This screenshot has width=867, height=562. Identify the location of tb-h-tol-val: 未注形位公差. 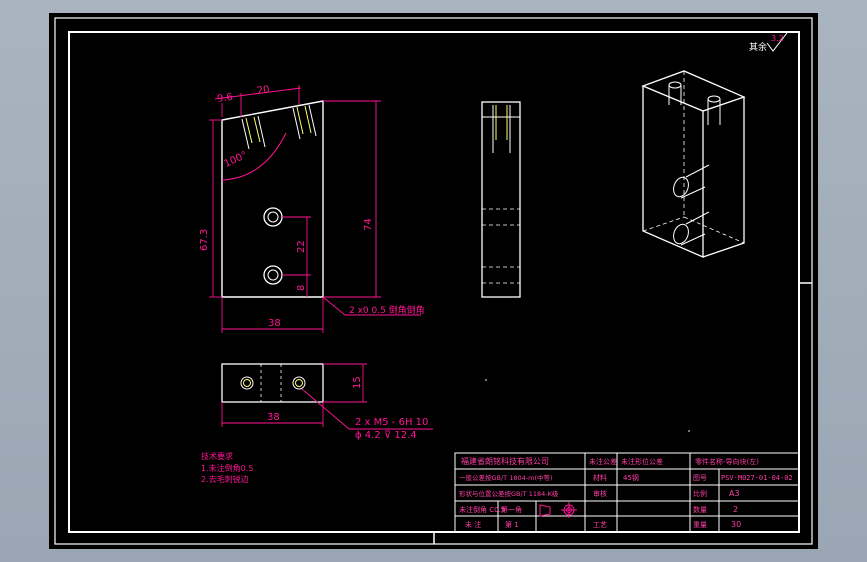
(642, 461).